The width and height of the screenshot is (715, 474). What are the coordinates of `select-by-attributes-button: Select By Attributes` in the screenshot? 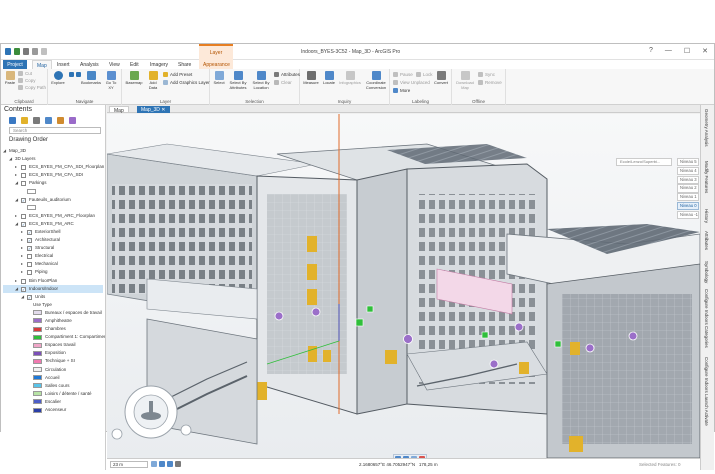 It's located at (238, 80).